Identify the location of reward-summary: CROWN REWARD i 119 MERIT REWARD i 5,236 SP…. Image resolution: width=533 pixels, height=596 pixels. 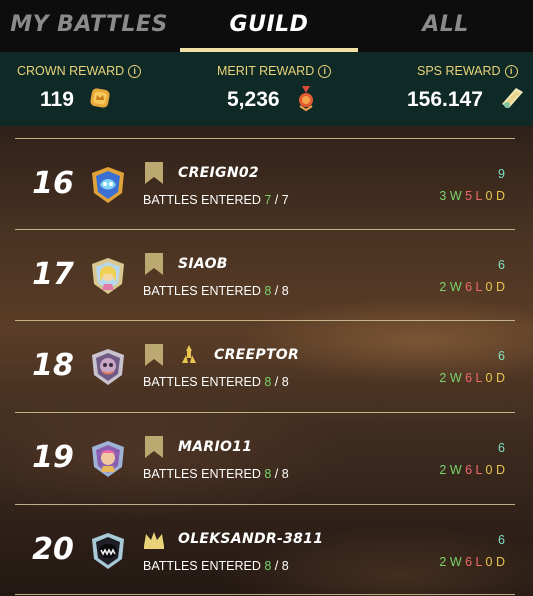
(266, 89).